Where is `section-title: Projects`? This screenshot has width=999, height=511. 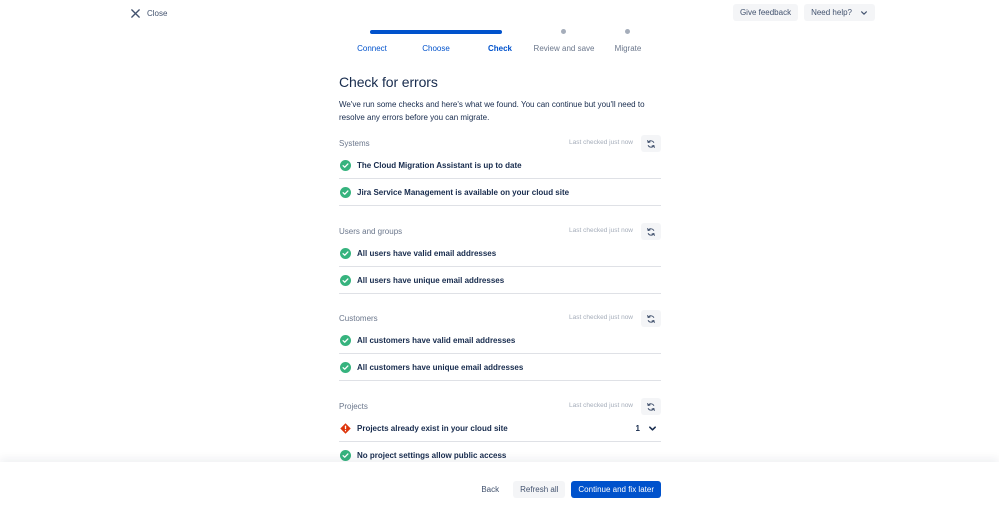 section-title: Projects is located at coordinates (353, 406).